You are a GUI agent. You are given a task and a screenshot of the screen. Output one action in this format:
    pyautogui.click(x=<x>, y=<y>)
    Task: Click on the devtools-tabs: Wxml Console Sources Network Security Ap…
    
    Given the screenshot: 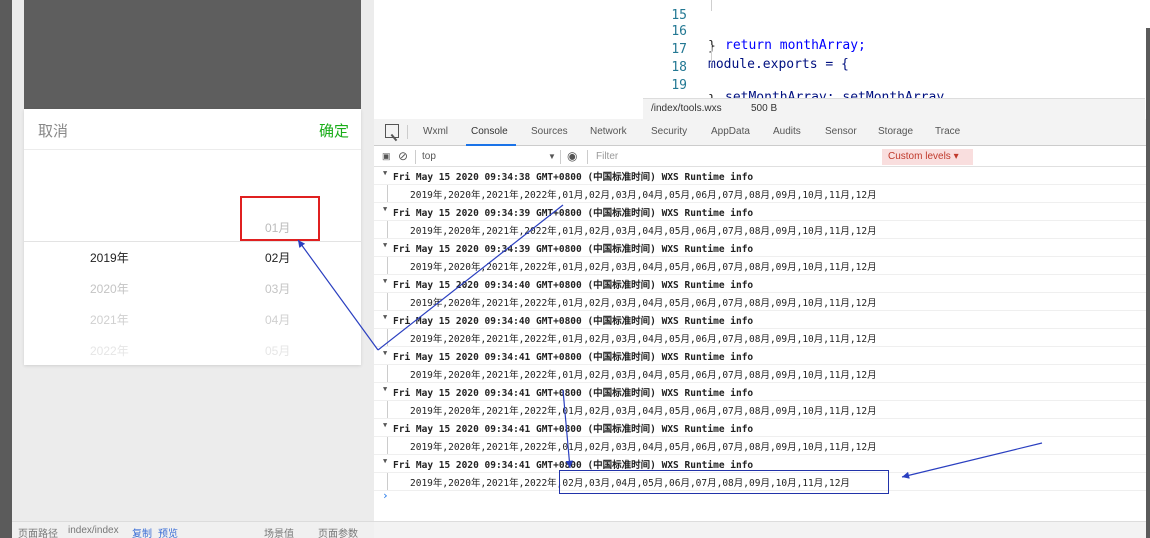 What is the action you would take?
    pyautogui.click(x=760, y=132)
    